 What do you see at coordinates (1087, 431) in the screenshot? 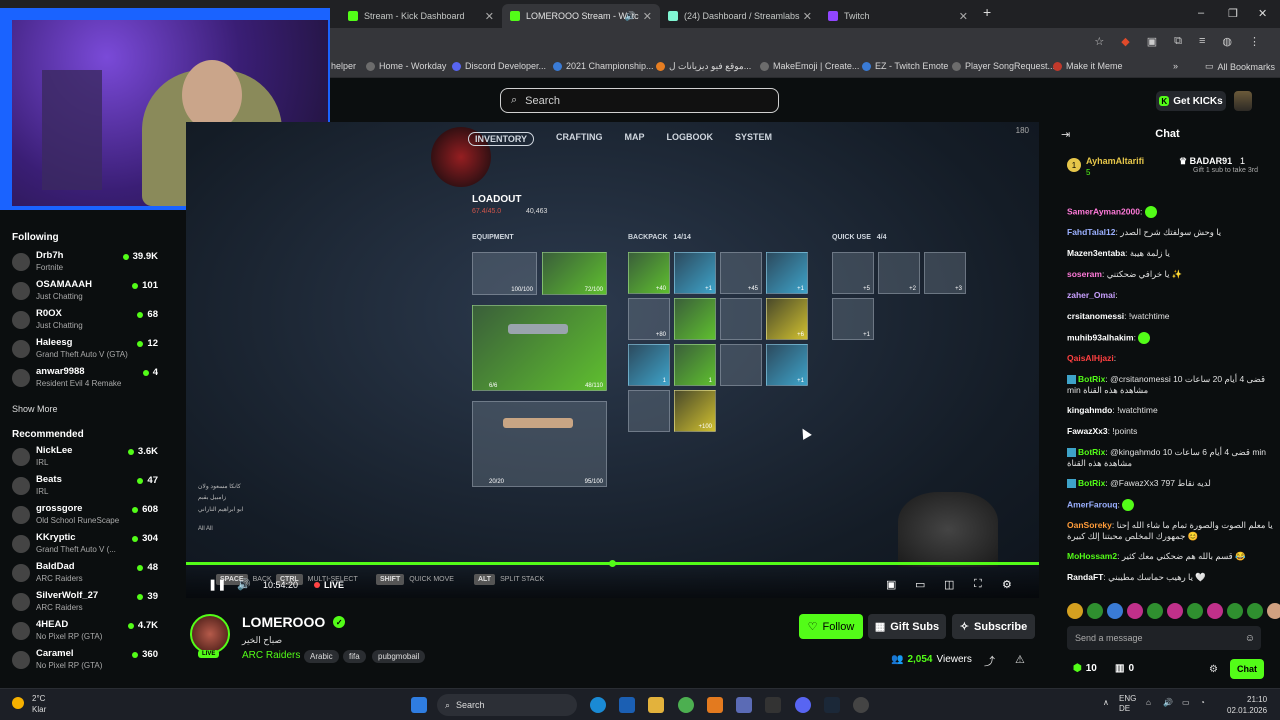
I see `chat-username: FawazXx3` at bounding box center [1087, 431].